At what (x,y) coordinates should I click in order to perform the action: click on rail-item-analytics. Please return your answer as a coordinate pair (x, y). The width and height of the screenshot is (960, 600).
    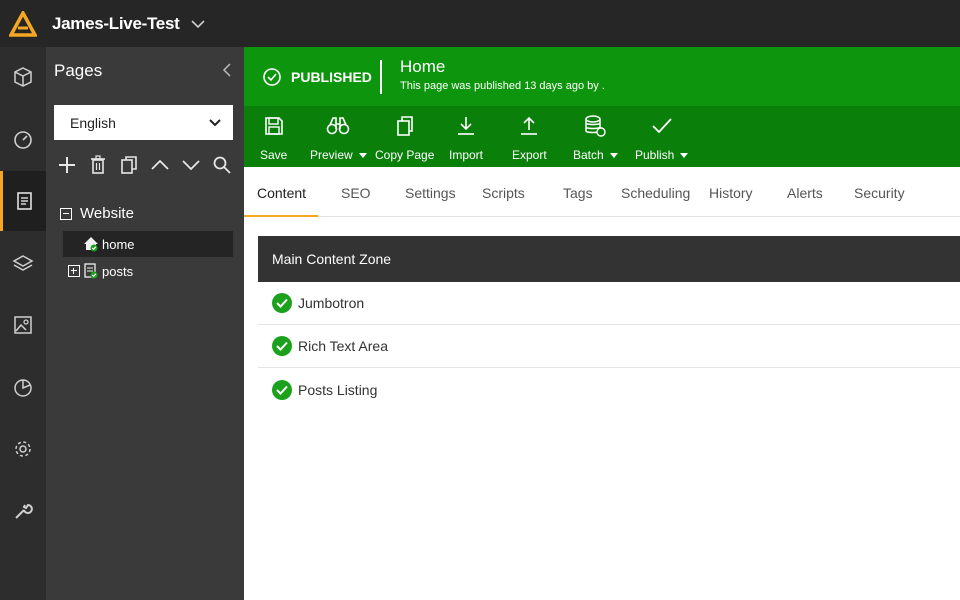
    Looking at the image, I should click on (23, 387).